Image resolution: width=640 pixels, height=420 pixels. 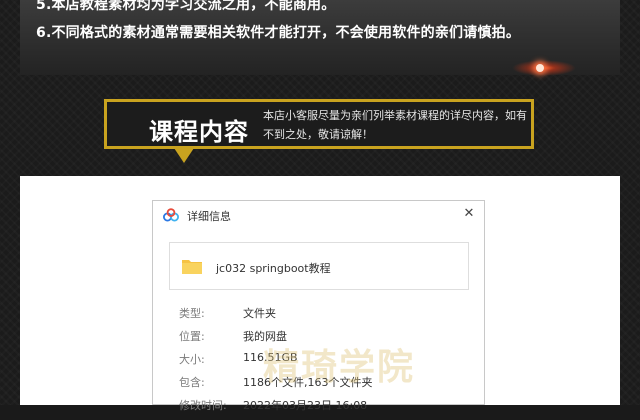 What do you see at coordinates (278, 33) in the screenshot?
I see `notice-line-6: 6.不同格式的素材通常需要相关软件才能打开，不会使用软件的亲们请慎拍。` at bounding box center [278, 33].